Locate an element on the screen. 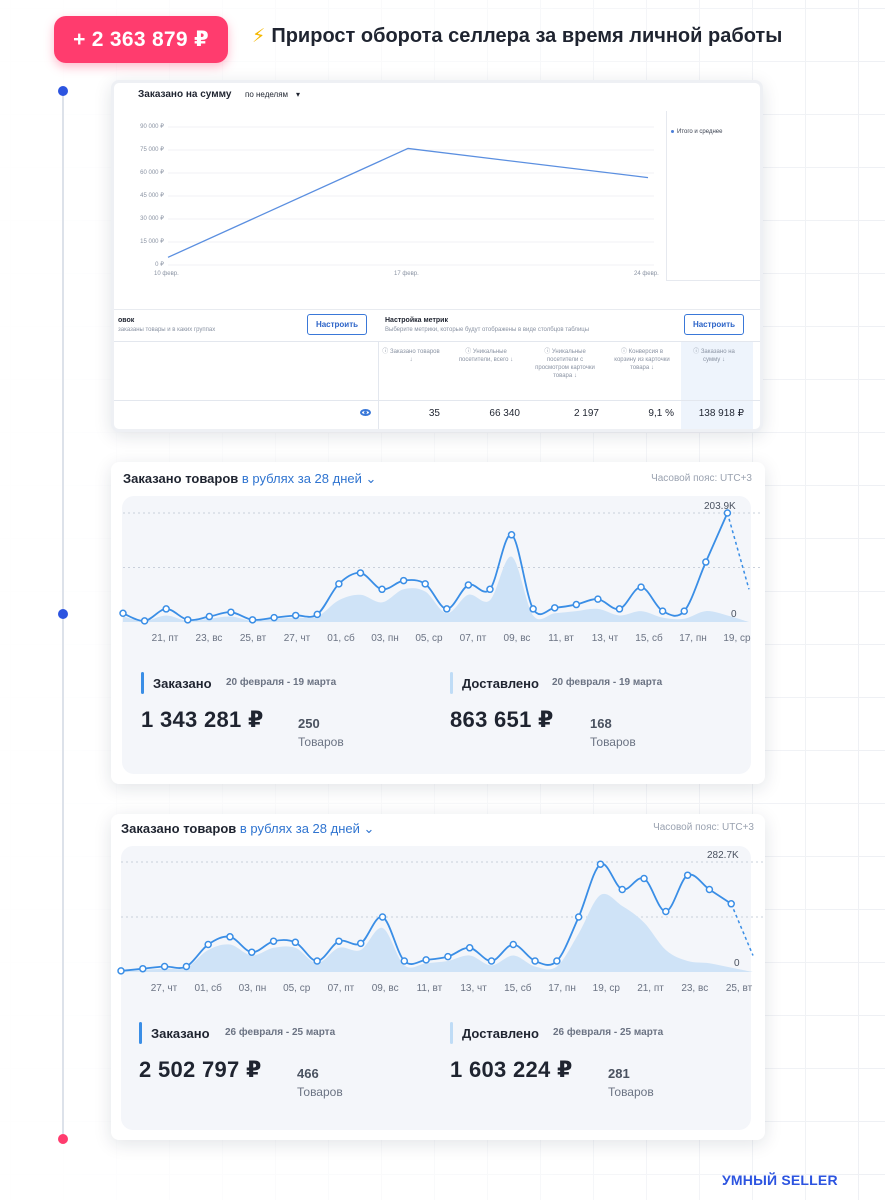  legend-entry: Итого и среднее is located at coordinates (696, 132).